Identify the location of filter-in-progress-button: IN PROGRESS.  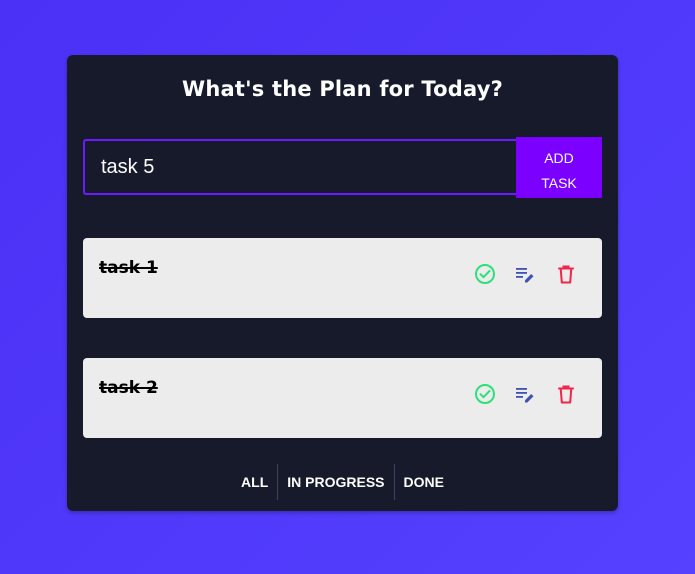
(335, 482).